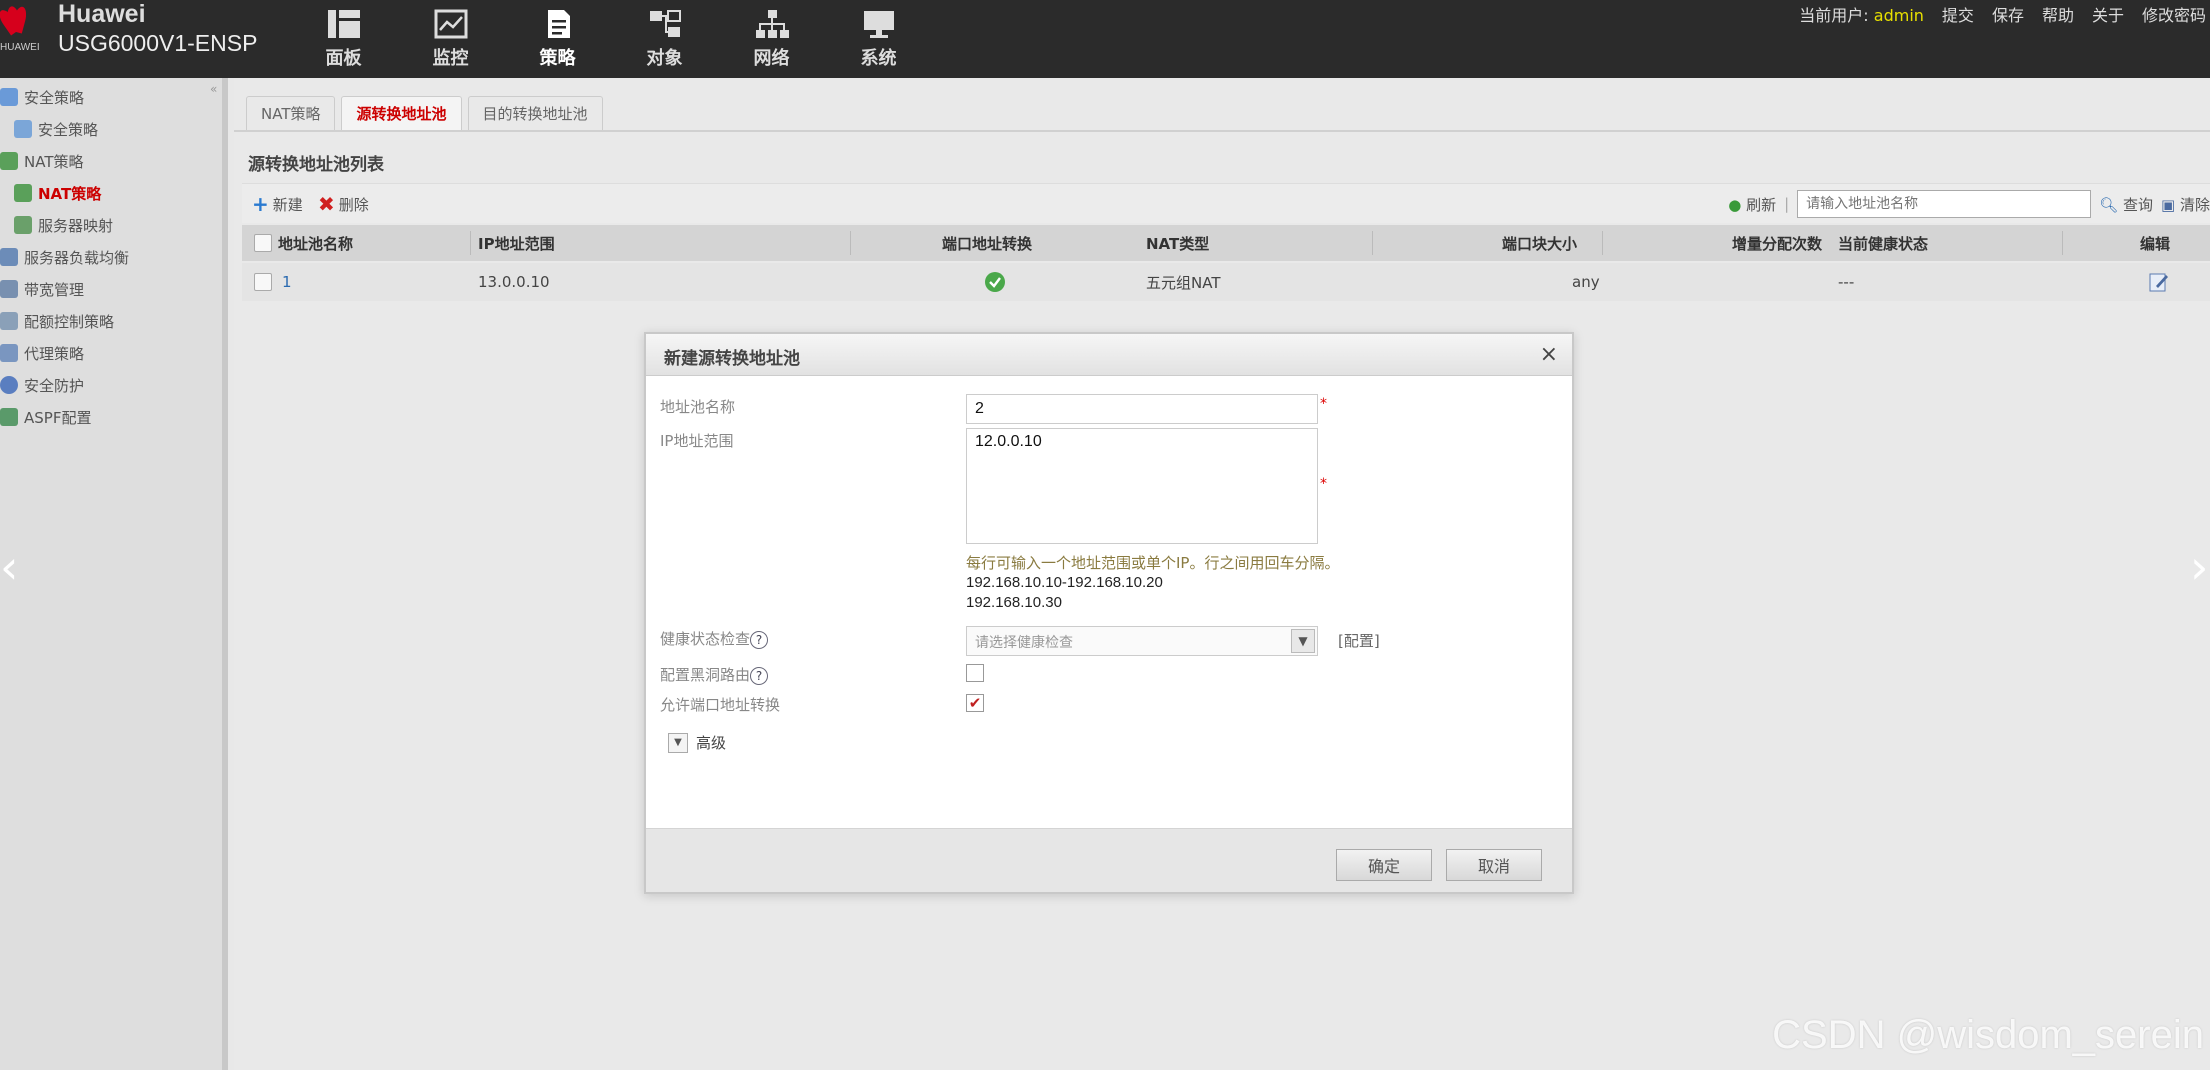 The width and height of the screenshot is (2210, 1070). I want to click on about-link: 关于, so click(2108, 14).